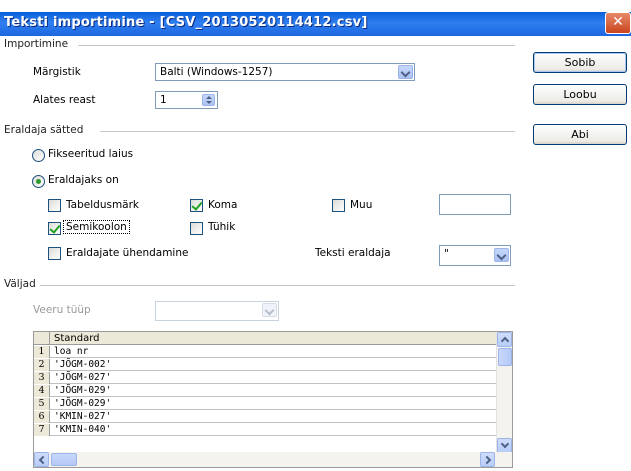  What do you see at coordinates (102, 205) in the screenshot?
I see `tab-label: Tabeldusmärk` at bounding box center [102, 205].